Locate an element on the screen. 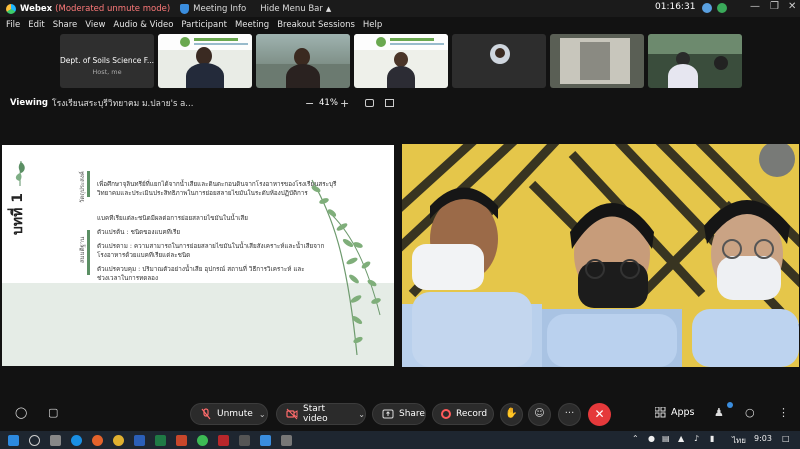 The width and height of the screenshot is (800, 449). participant-role: Host, me is located at coordinates (107, 72).